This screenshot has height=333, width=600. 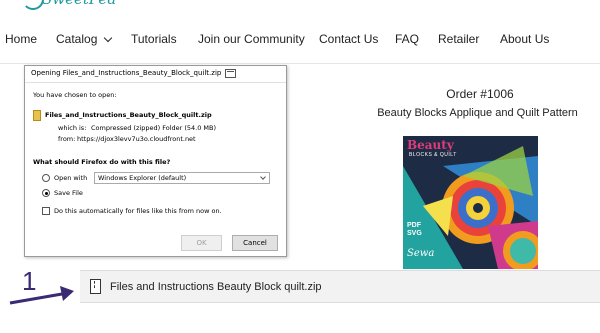 I want to click on save-file-radio, so click(x=46, y=193).